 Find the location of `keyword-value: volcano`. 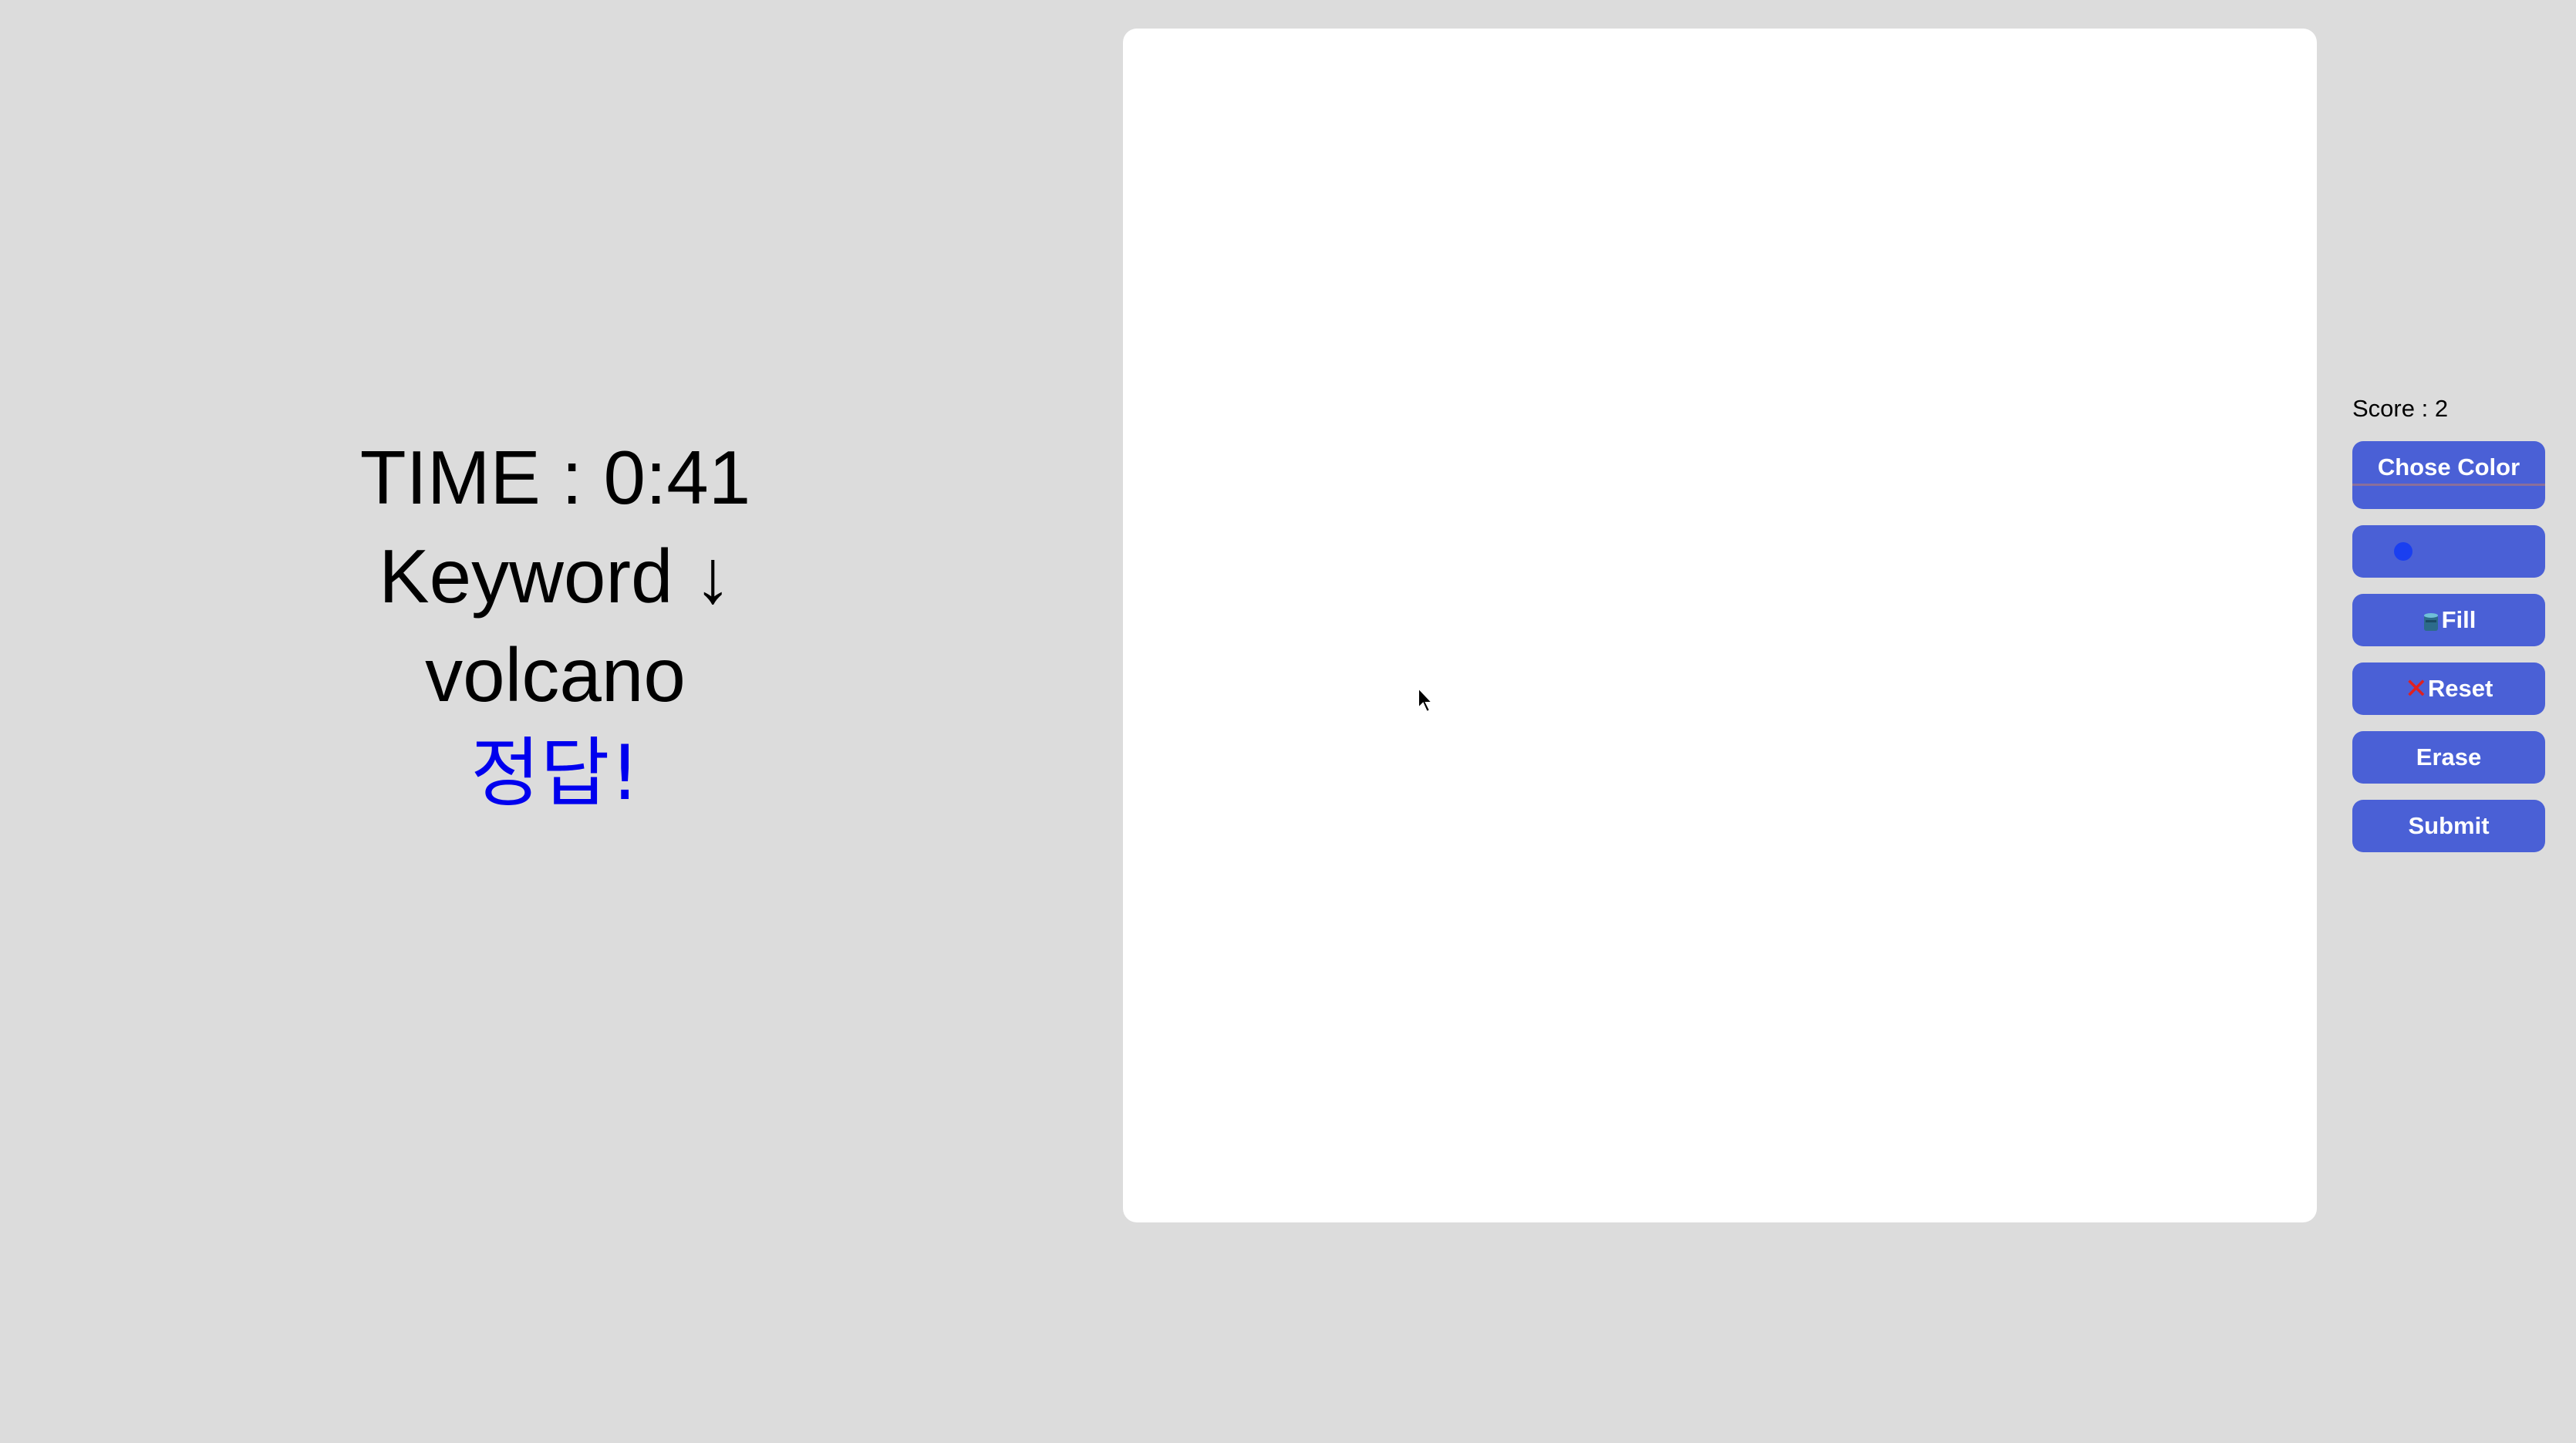

keyword-value: volcano is located at coordinates (555, 674).